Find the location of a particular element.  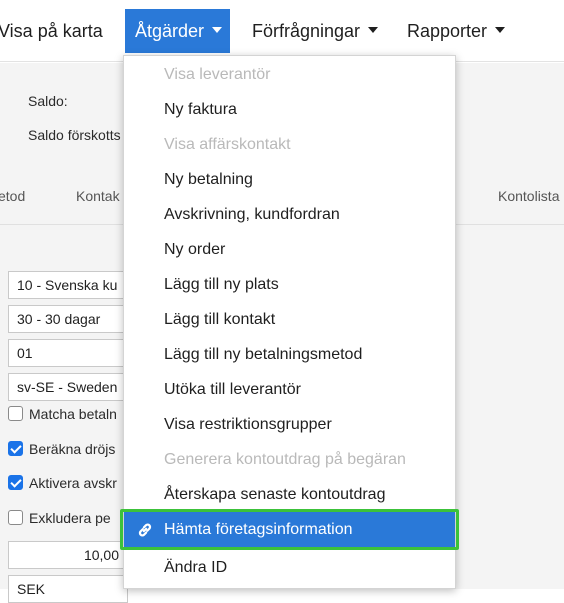

checkbox-row: Matcha betaln is located at coordinates (62, 415).